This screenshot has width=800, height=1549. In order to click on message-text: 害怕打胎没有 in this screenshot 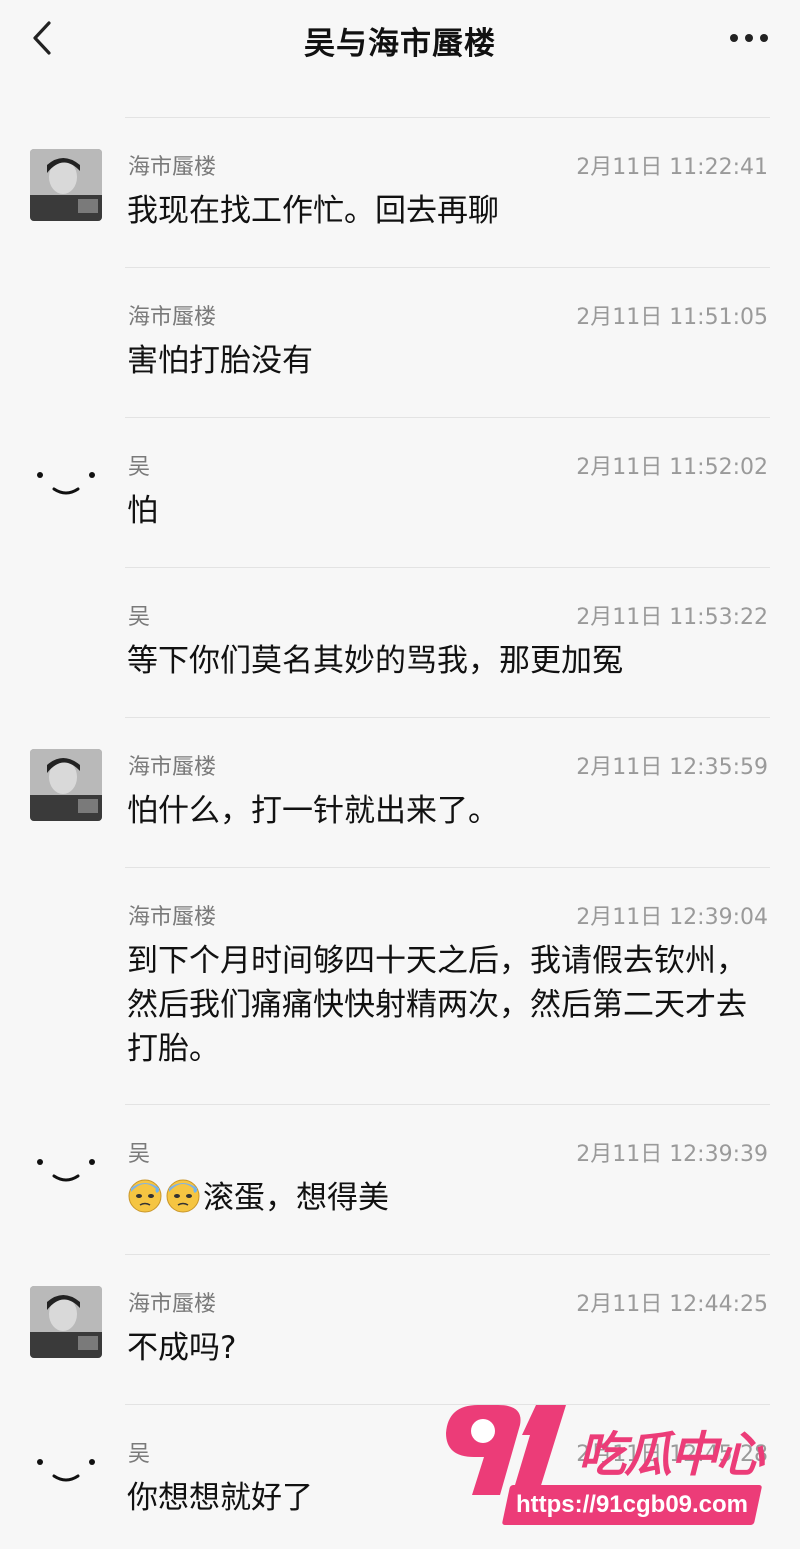, I will do `click(220, 361)`.